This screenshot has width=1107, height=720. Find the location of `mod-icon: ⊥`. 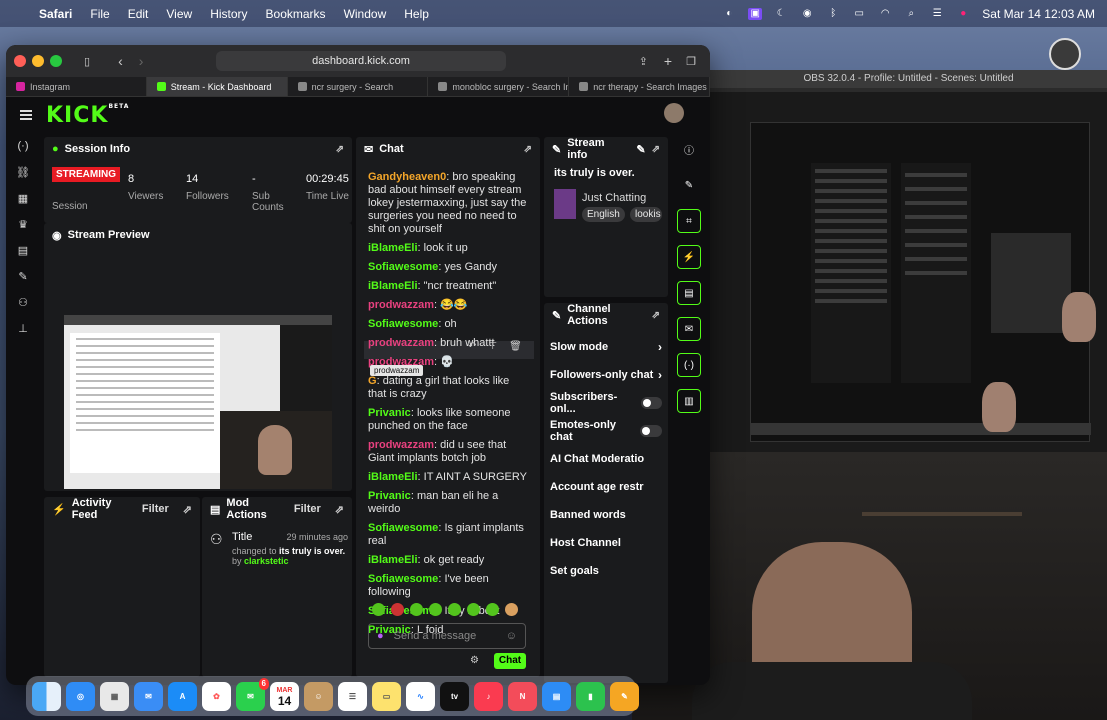

mod-icon: ⊥ is located at coordinates (23, 328).